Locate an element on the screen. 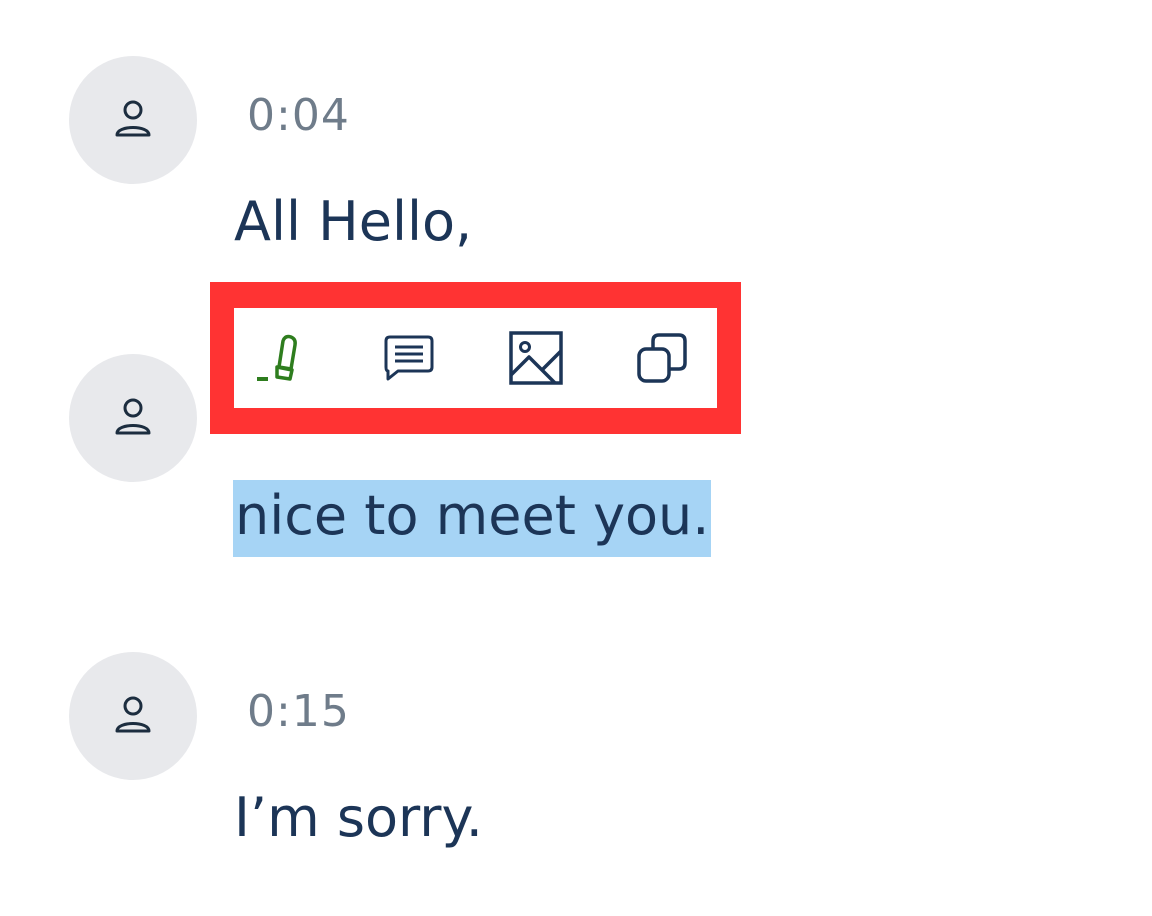 This screenshot has width=1152, height=916. image-button is located at coordinates (536, 358).